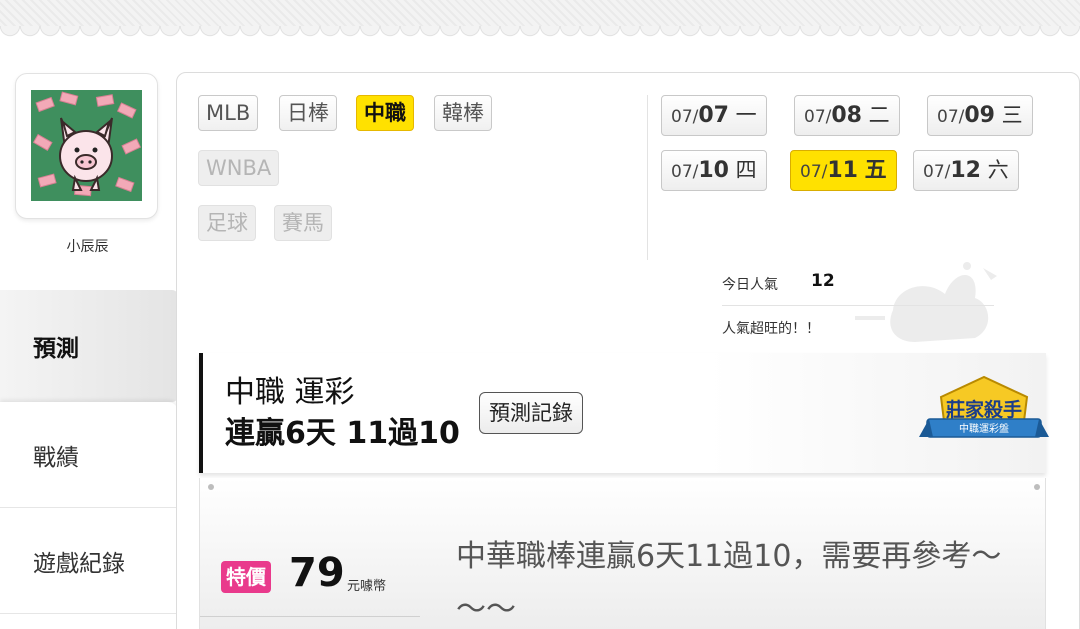 The width and height of the screenshot is (1080, 629). I want to click on scalloped-edge, so click(540, 33).